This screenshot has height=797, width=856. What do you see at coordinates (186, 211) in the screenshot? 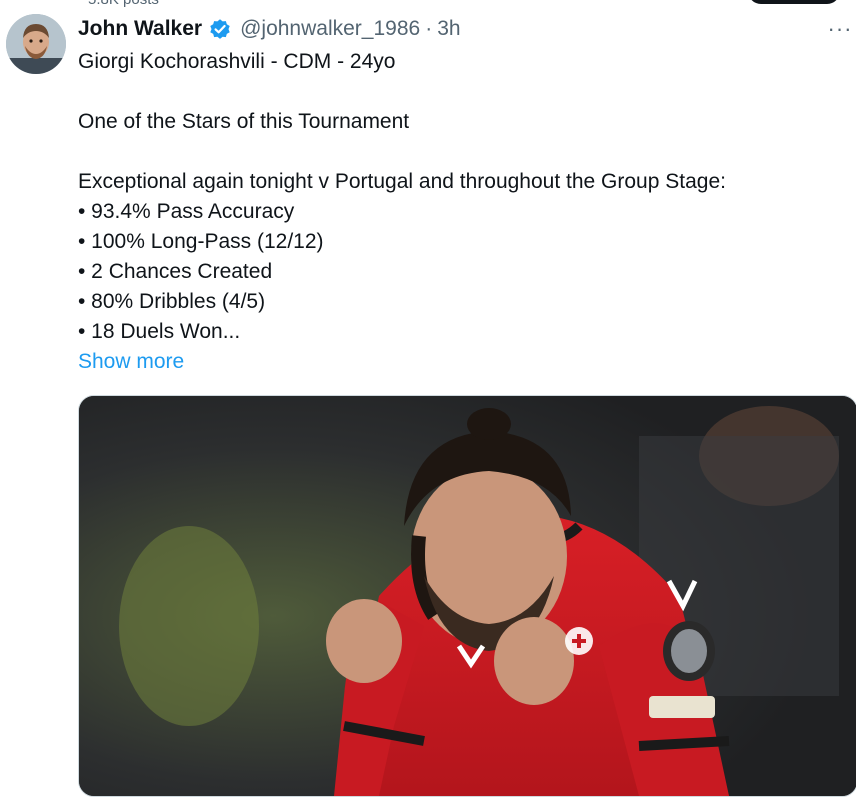
I see `tweet-line: • 93.4% Pass Accuracy` at bounding box center [186, 211].